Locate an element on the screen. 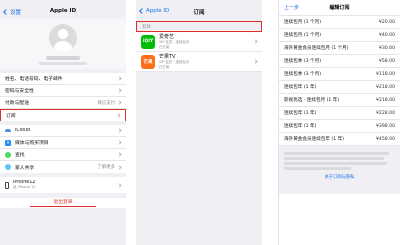 The width and height of the screenshot is (400, 245). row-subscriptions: 订阅 is located at coordinates (63, 115).